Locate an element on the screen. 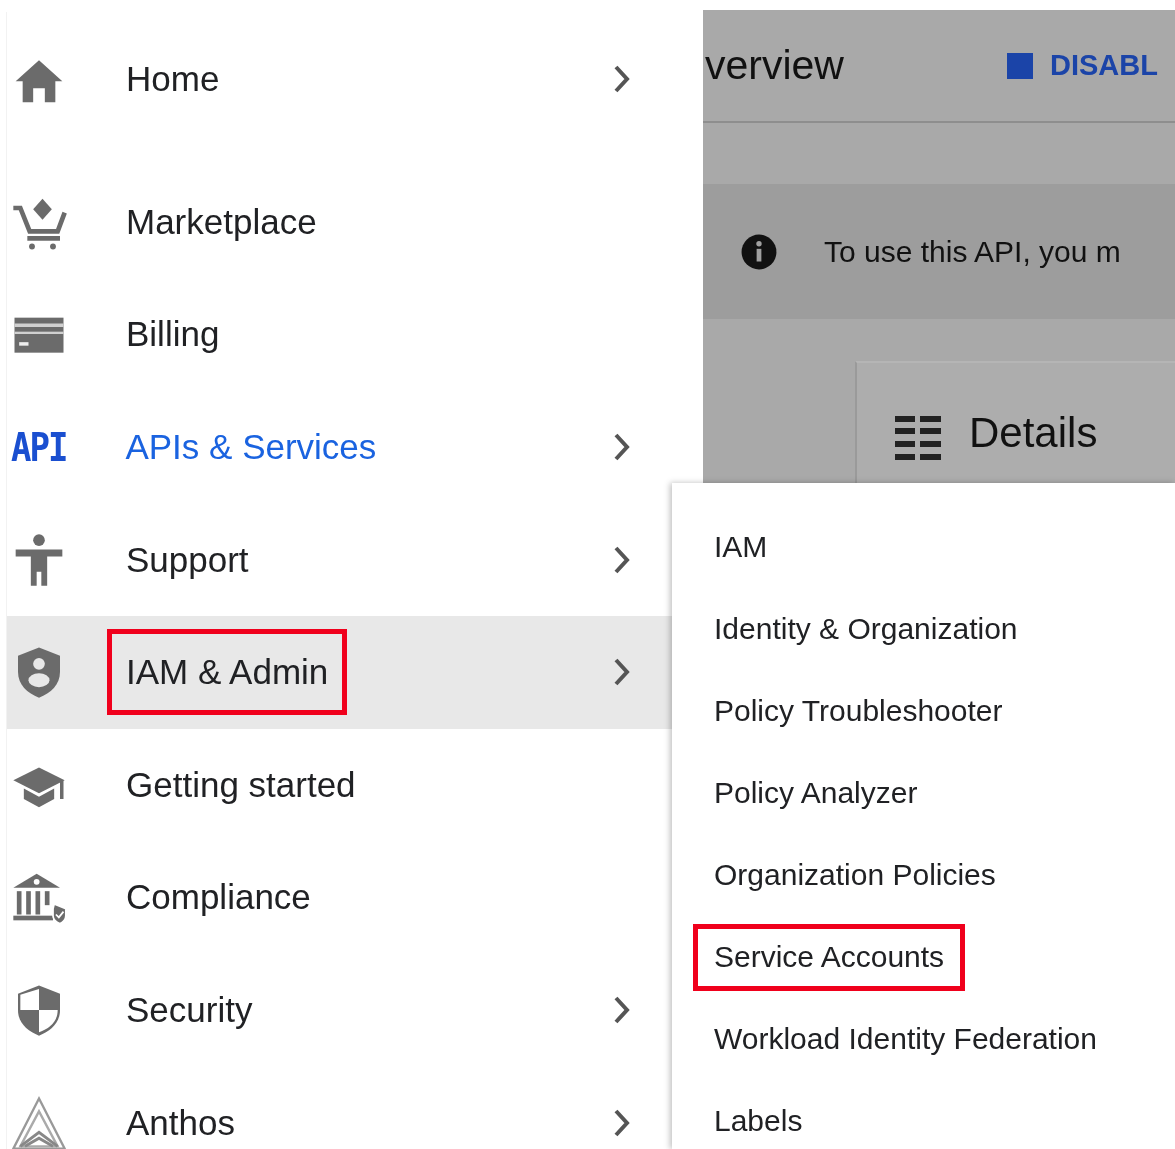 The height and width of the screenshot is (1149, 1175). submenu-item: Service Accounts is located at coordinates (829, 957).